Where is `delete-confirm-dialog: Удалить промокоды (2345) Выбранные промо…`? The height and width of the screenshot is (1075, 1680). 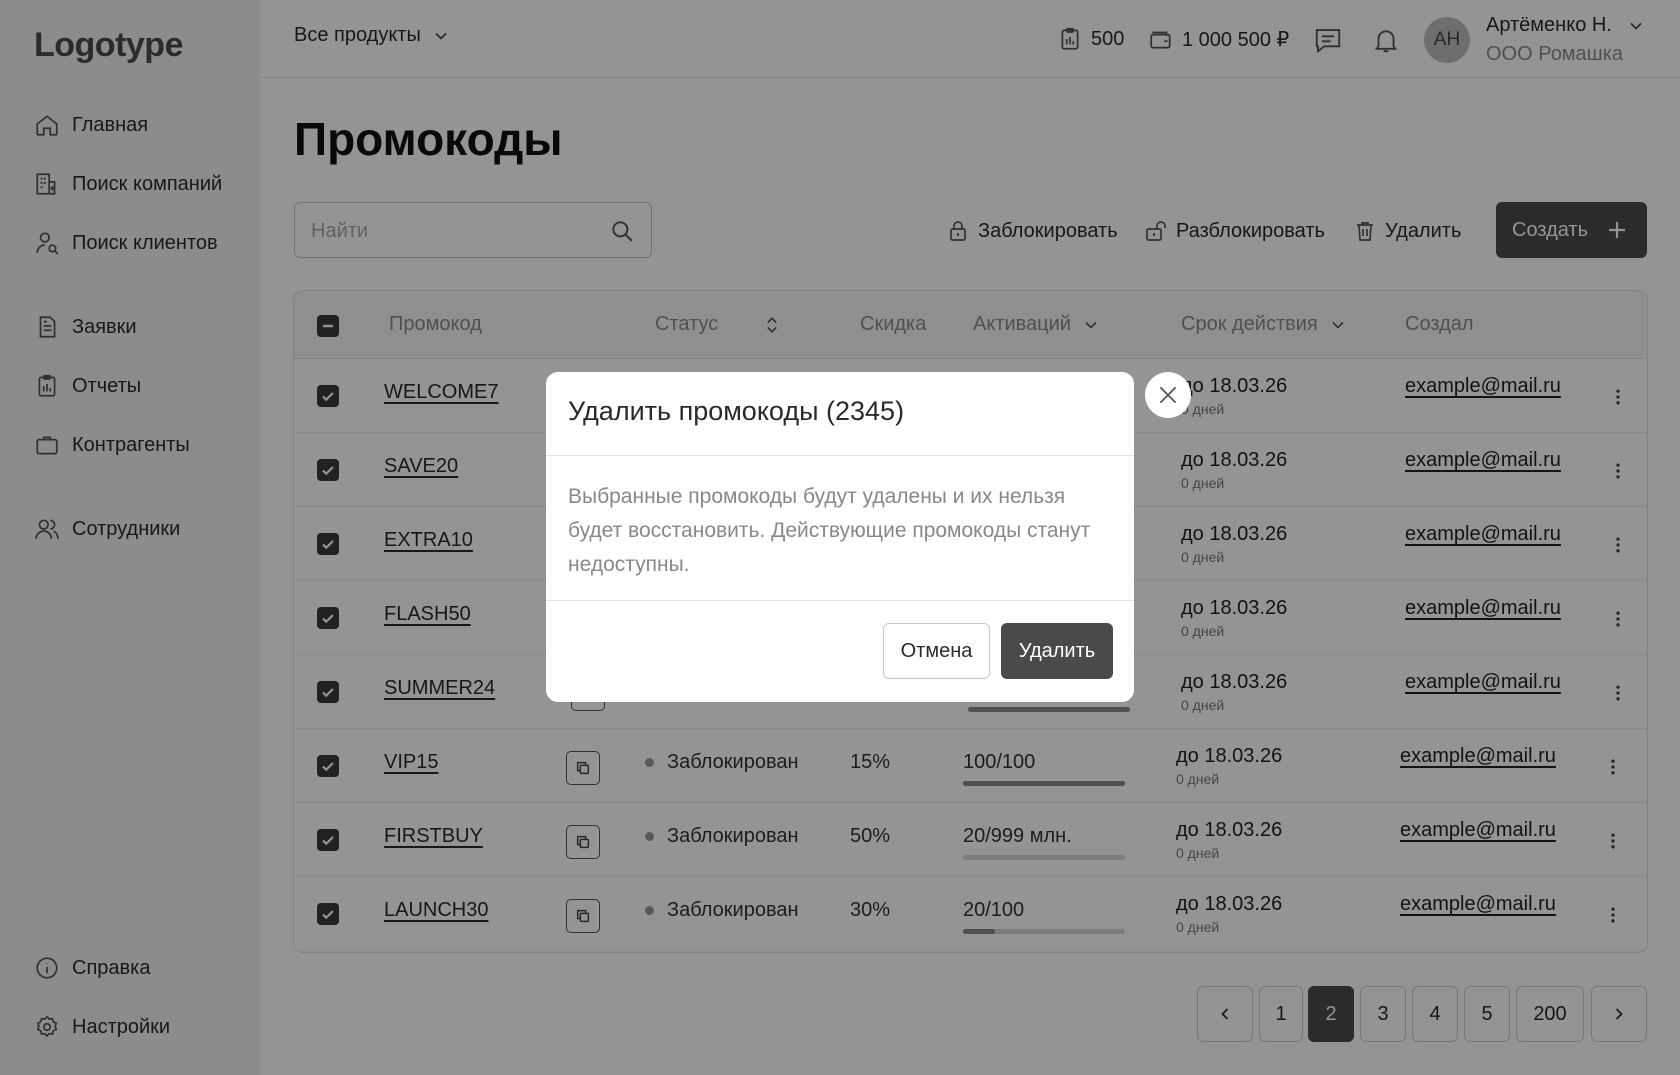
delete-confirm-dialog: Удалить промокоды (2345) Выбранные промо… is located at coordinates (840, 537).